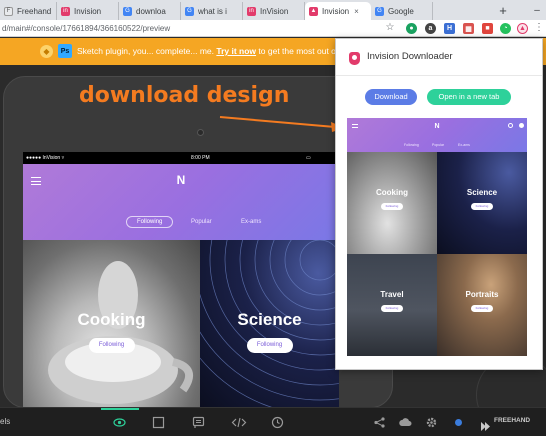 This screenshot has height=436, width=546. I want to click on tab-label: Google, so click(401, 11).